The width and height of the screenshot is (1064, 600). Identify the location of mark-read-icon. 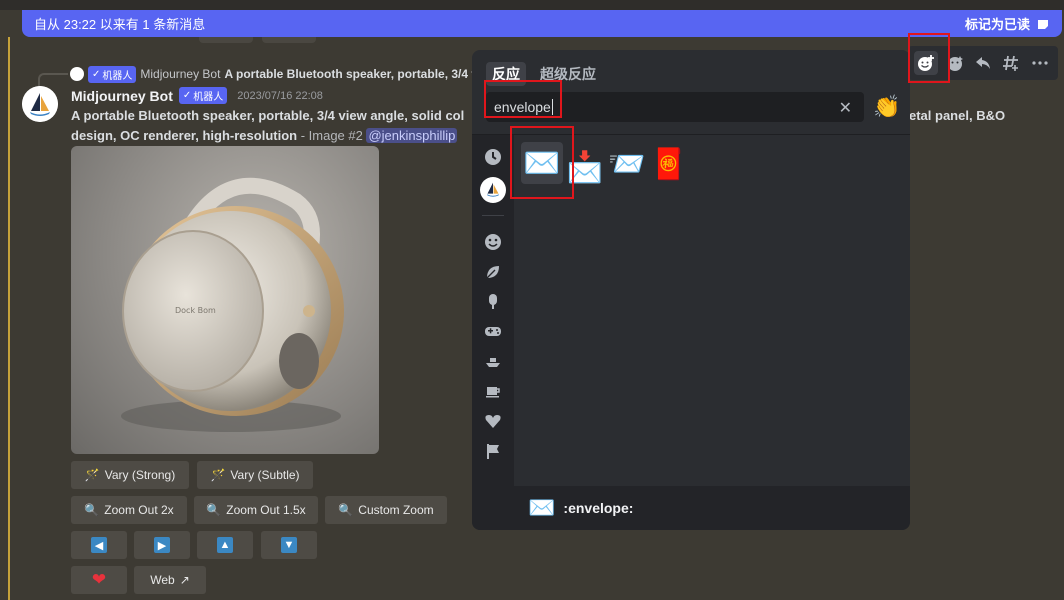
(1043, 24).